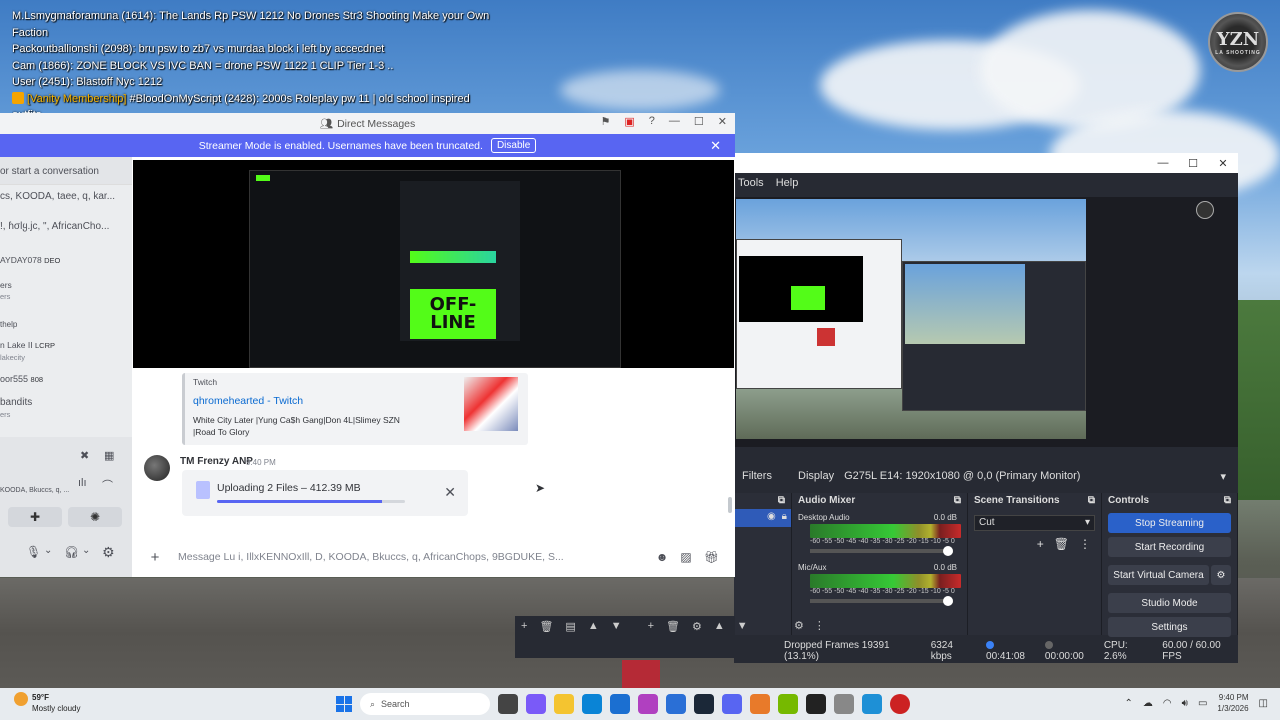 The width and height of the screenshot is (1280, 720). What do you see at coordinates (513, 145) in the screenshot?
I see `disable-button: Disable` at bounding box center [513, 145].